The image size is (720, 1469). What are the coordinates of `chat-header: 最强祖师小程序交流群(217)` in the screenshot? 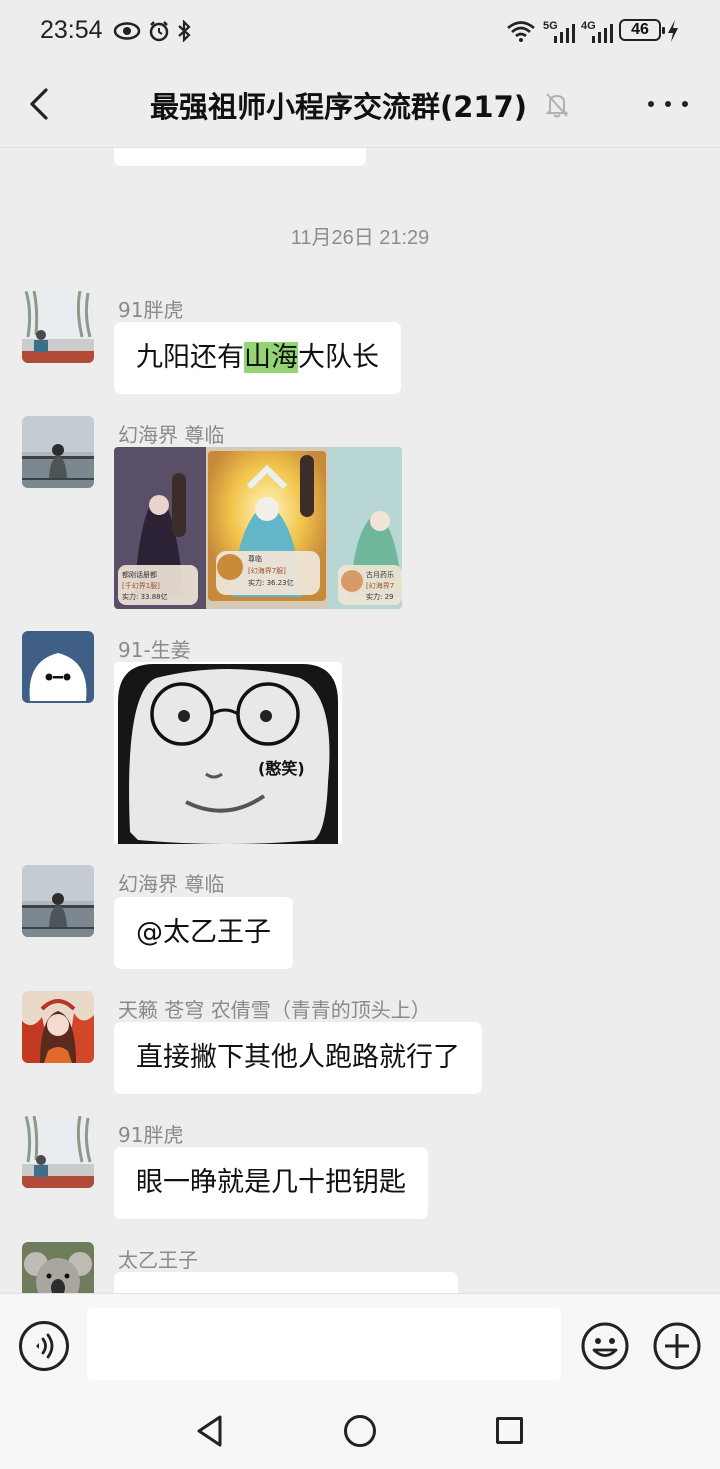 It's located at (360, 105).